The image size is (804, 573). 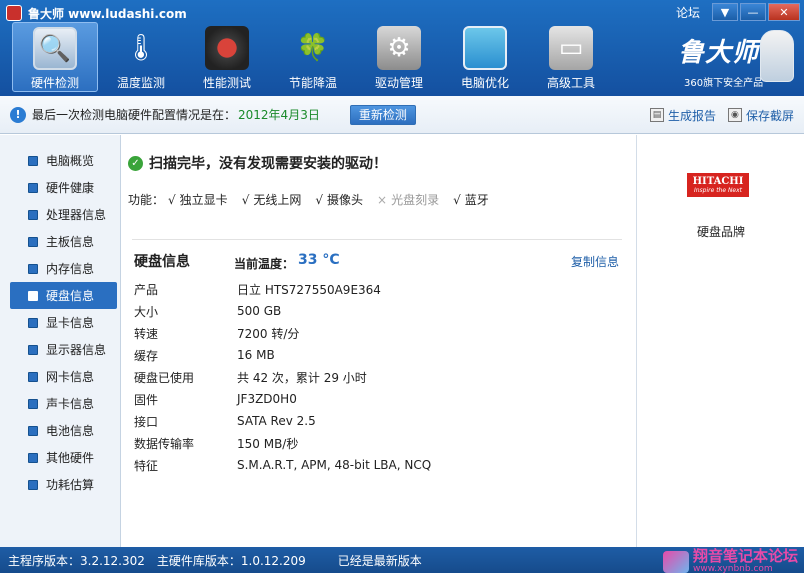 I want to click on minimize-button: —, so click(x=753, y=12).